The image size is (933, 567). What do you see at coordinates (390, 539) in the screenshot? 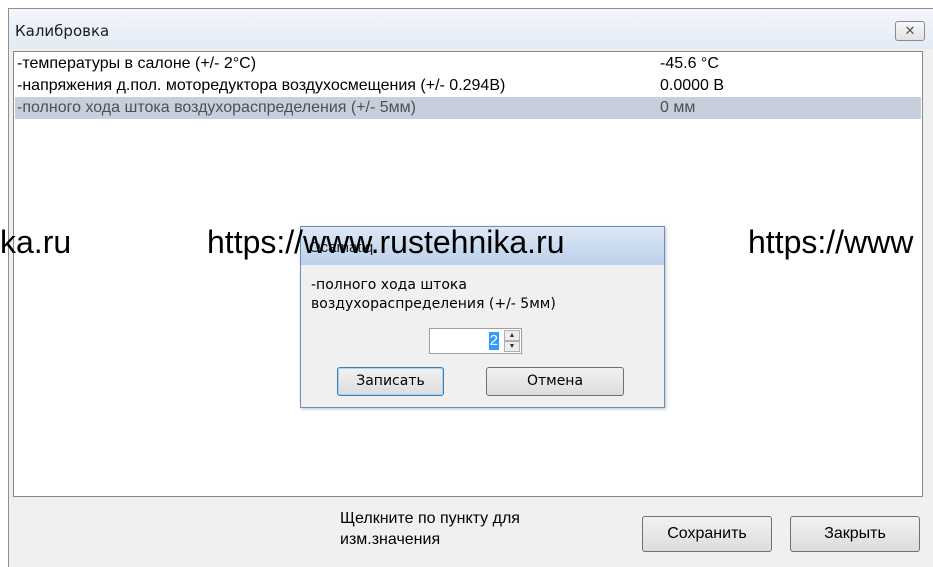
I see `hint-line-2: изм.значения` at bounding box center [390, 539].